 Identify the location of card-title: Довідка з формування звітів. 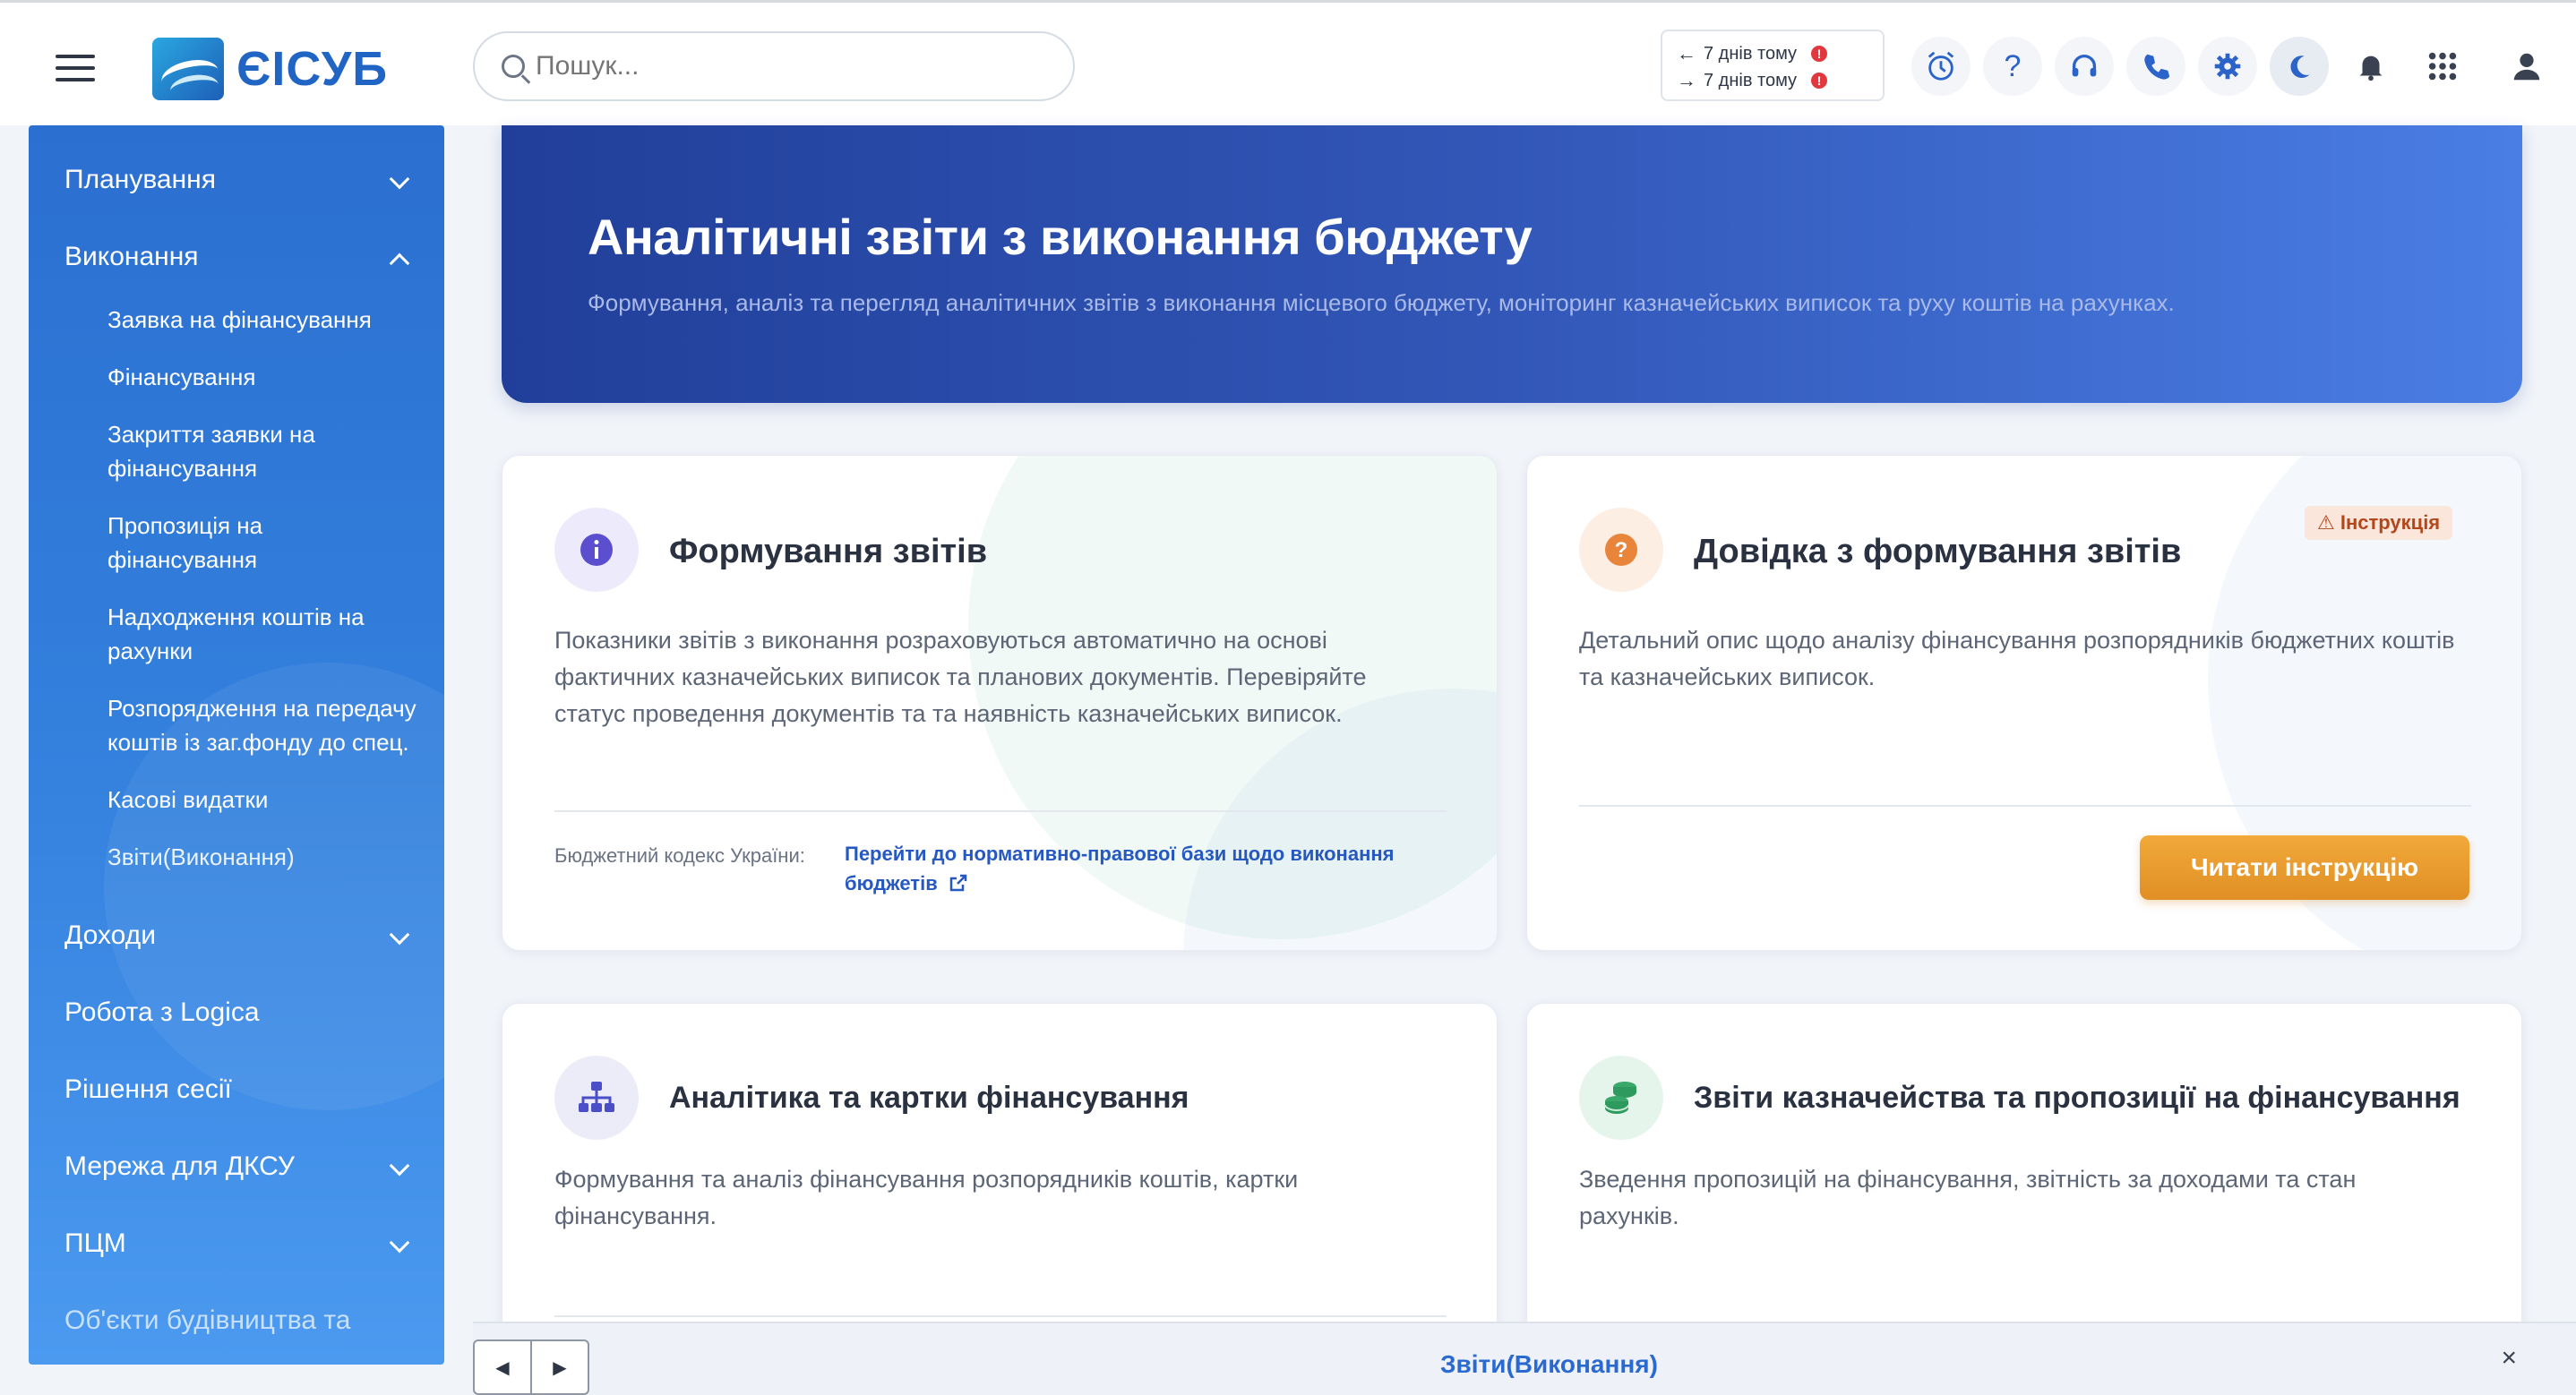
(1938, 551).